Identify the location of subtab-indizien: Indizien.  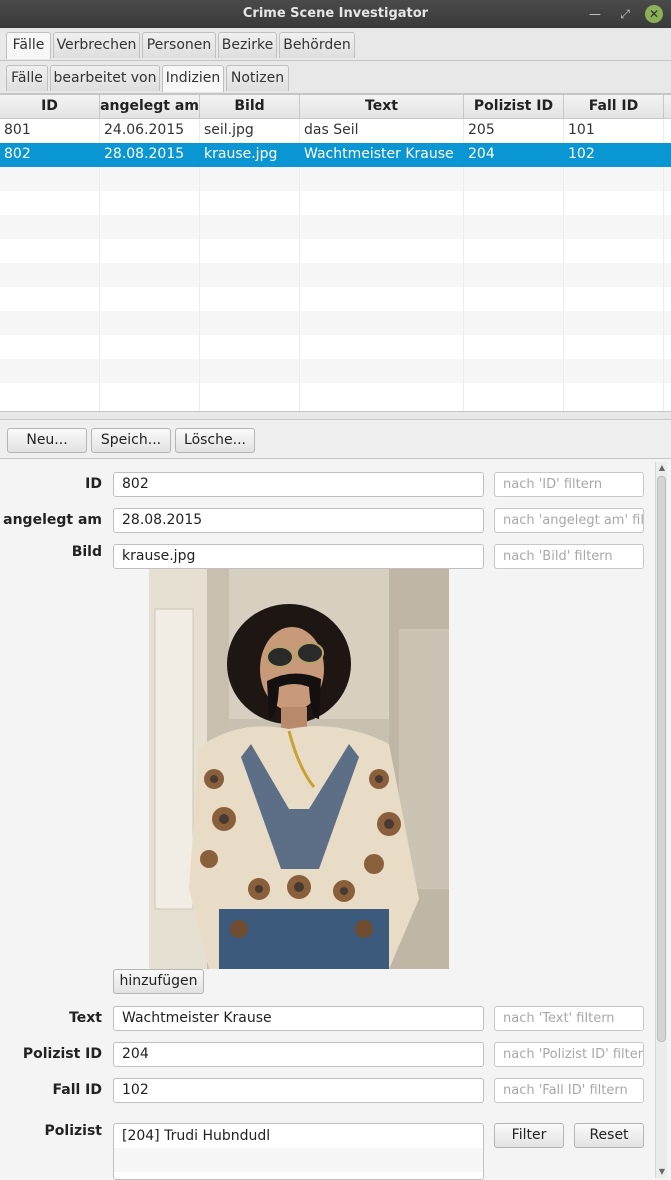
(193, 78).